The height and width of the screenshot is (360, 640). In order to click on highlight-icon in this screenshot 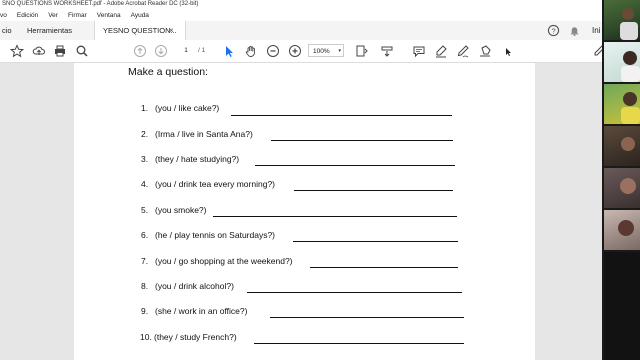, I will do `click(441, 51)`.